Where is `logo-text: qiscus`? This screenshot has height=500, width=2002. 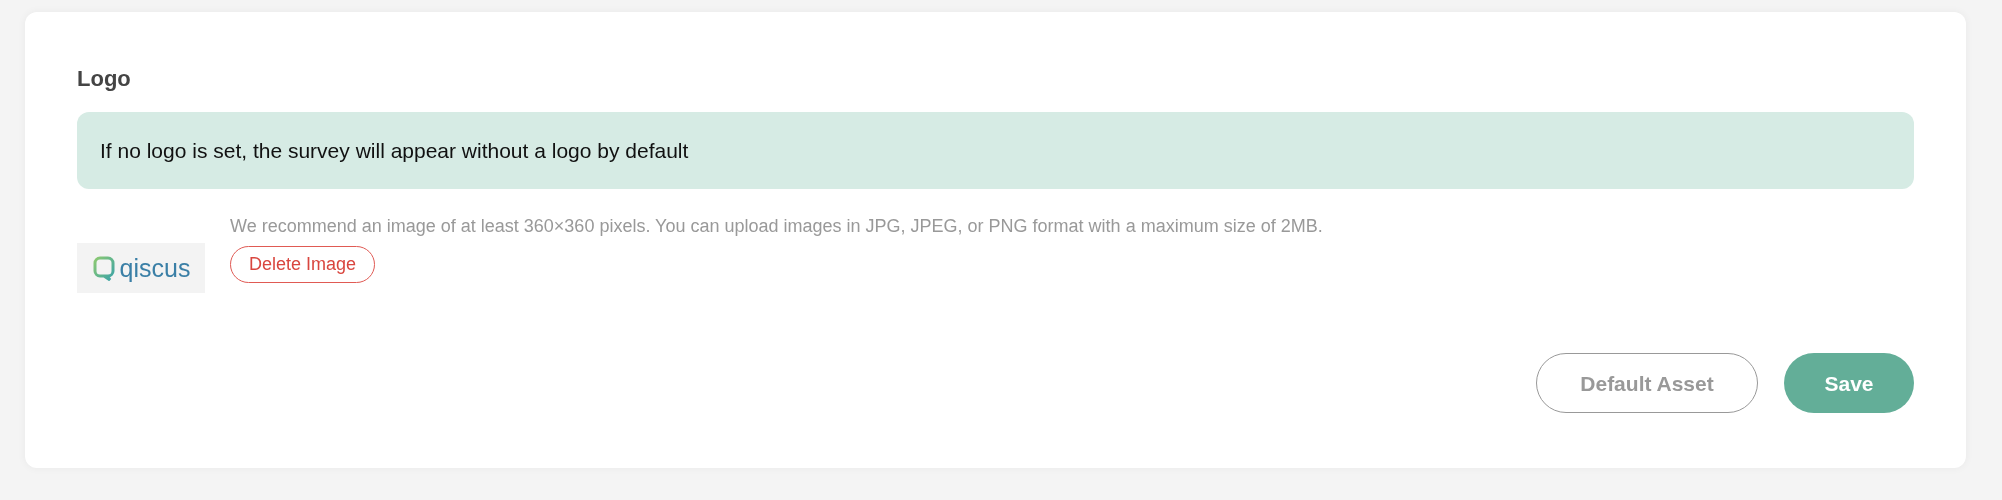 logo-text: qiscus is located at coordinates (155, 268).